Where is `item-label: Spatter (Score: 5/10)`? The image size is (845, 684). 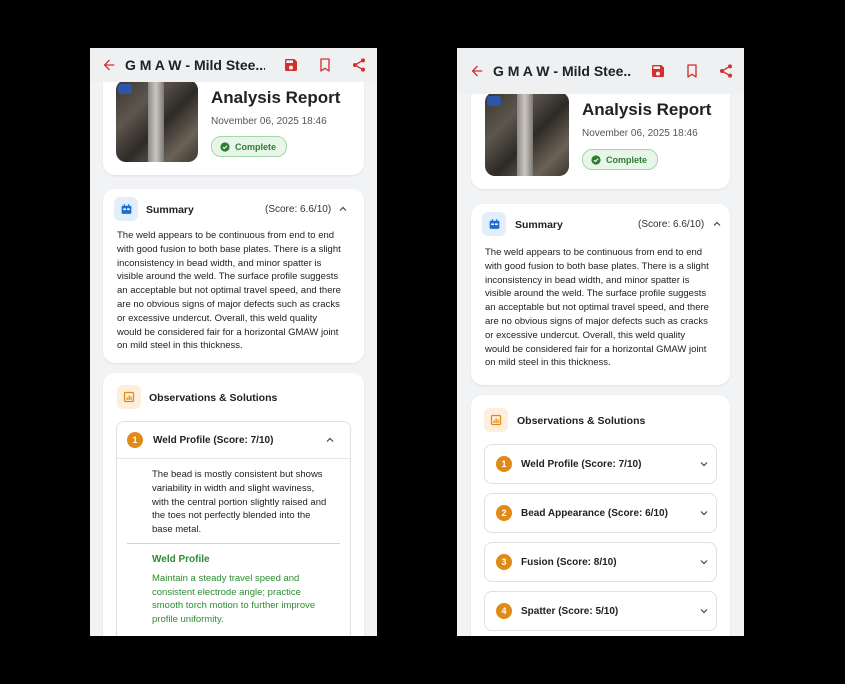
item-label: Spatter (Score: 5/10) is located at coordinates (570, 611).